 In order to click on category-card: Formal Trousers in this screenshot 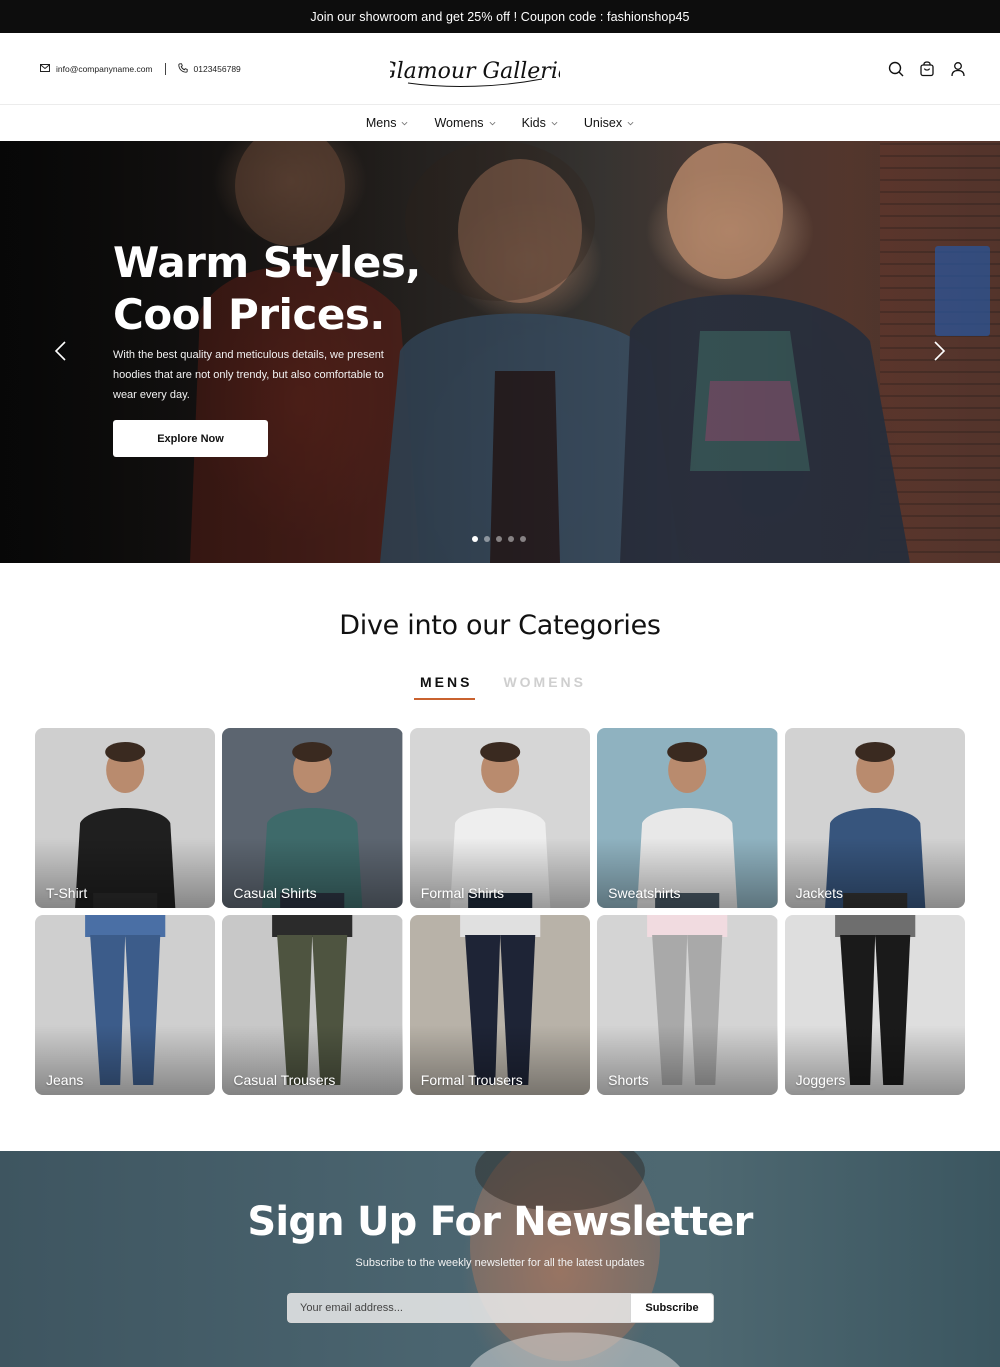, I will do `click(500, 1005)`.